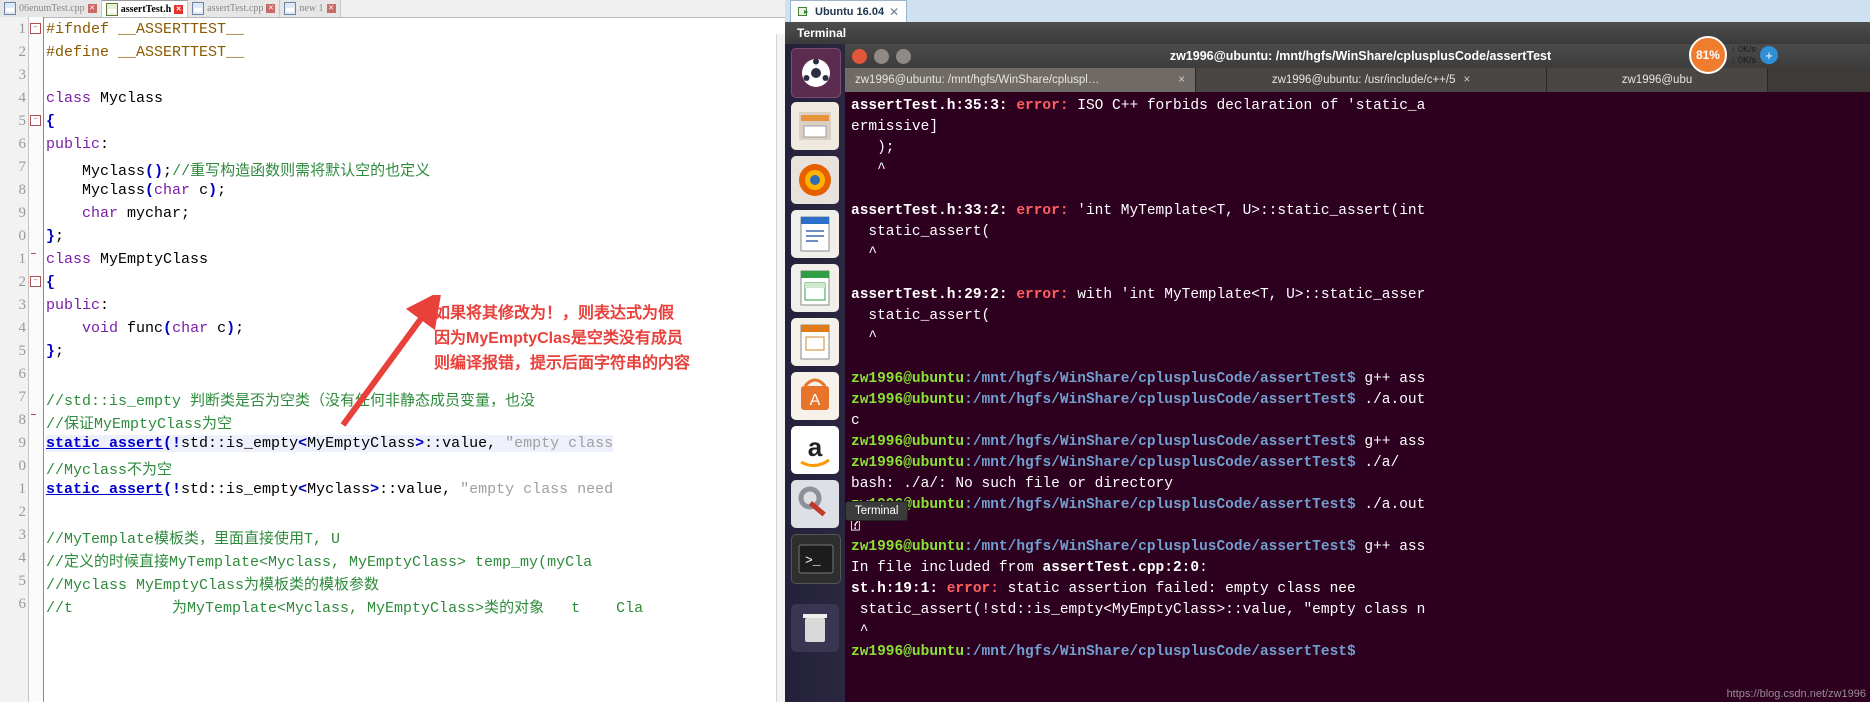  I want to click on editor-tab-label: assertTest.h, so click(146, 9).